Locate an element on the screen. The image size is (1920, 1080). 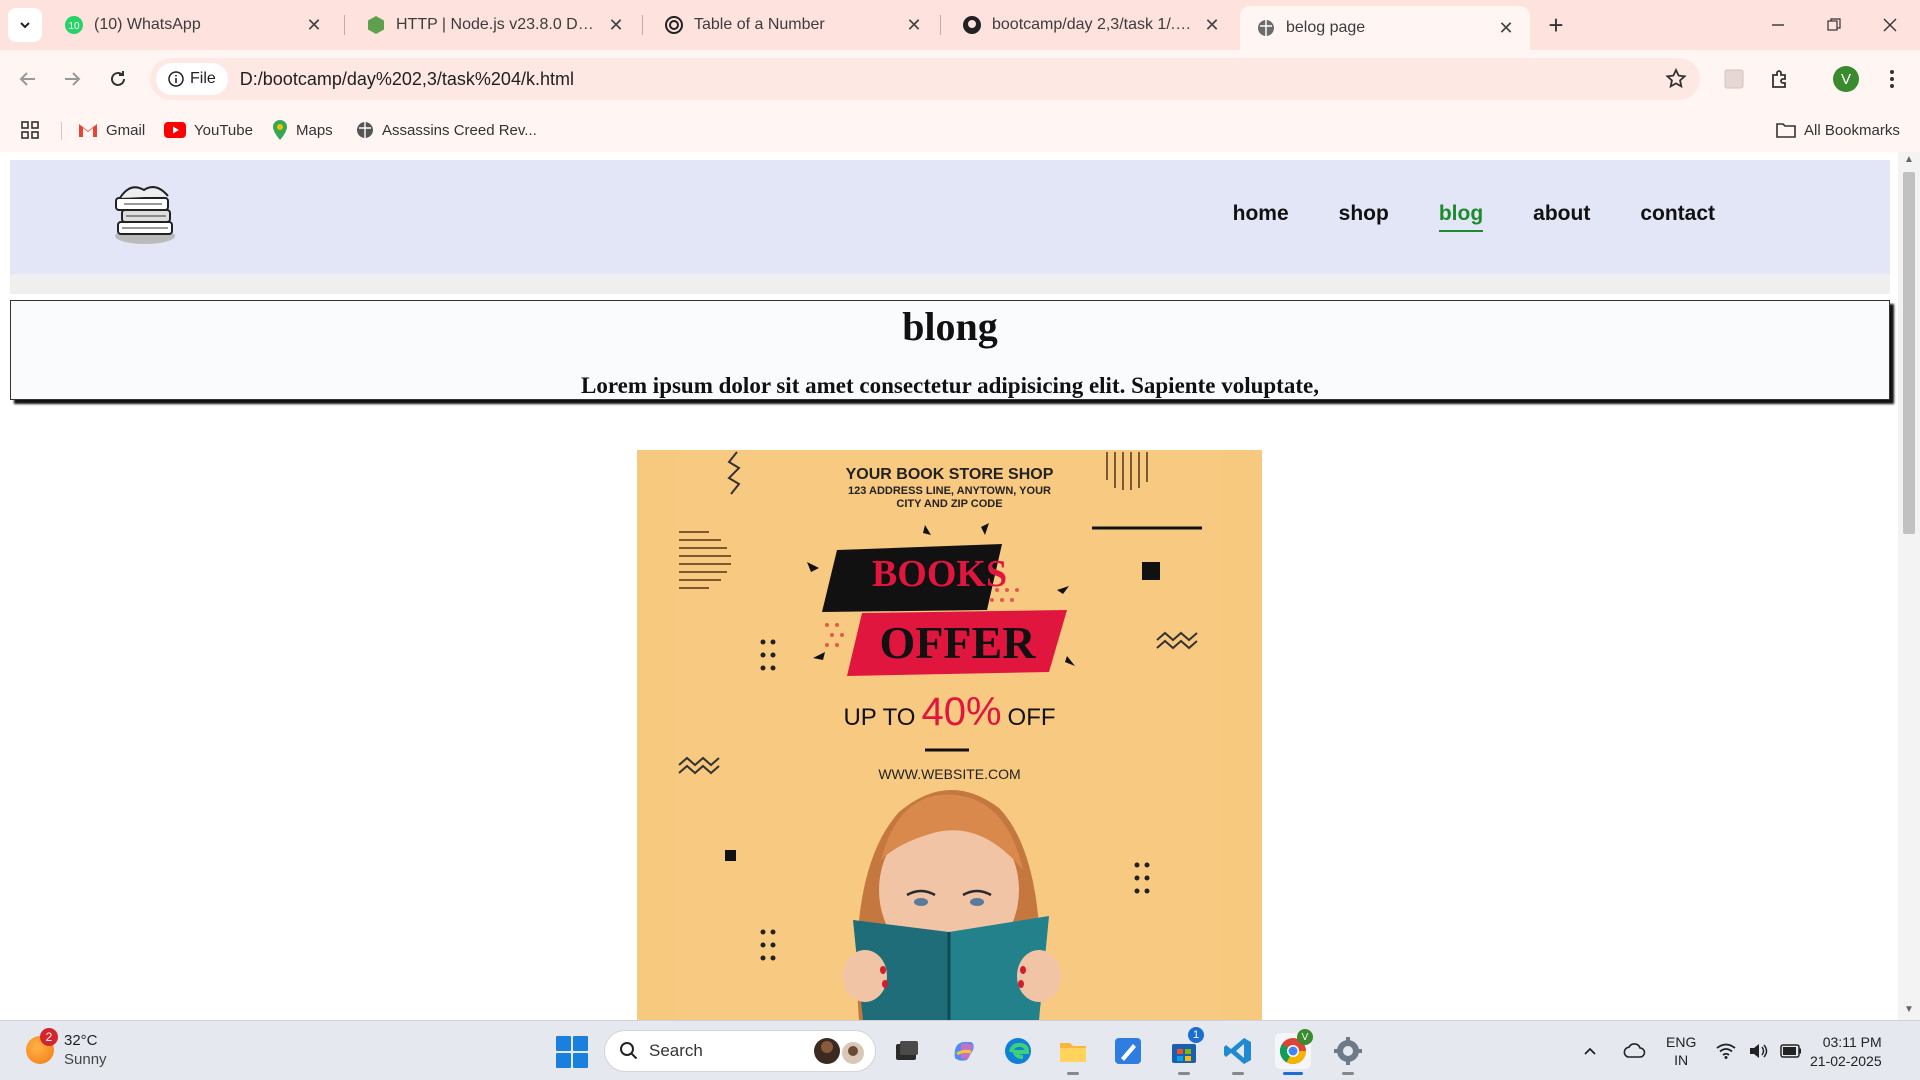
weather-widget: 2 32°C Sunny is located at coordinates (66, 1048).